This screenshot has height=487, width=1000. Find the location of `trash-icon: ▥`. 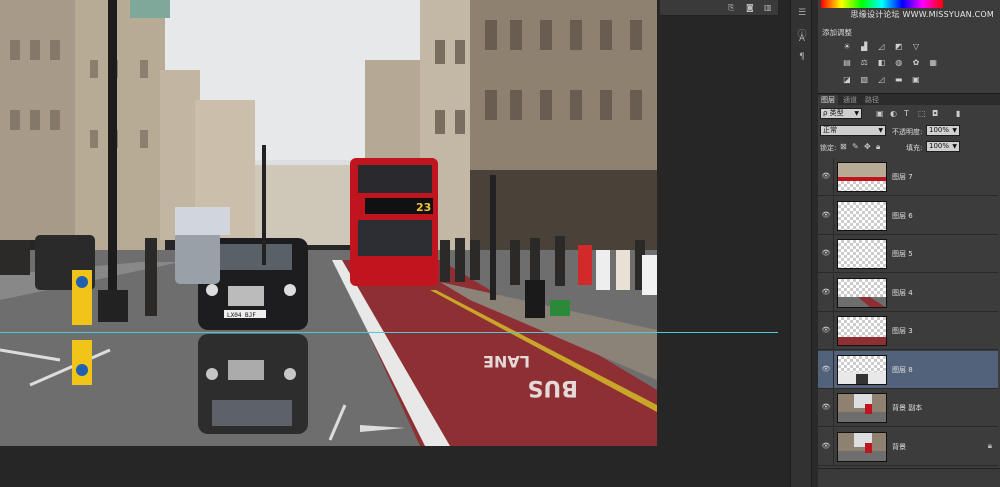

trash-icon: ▥ is located at coordinates (768, 7).